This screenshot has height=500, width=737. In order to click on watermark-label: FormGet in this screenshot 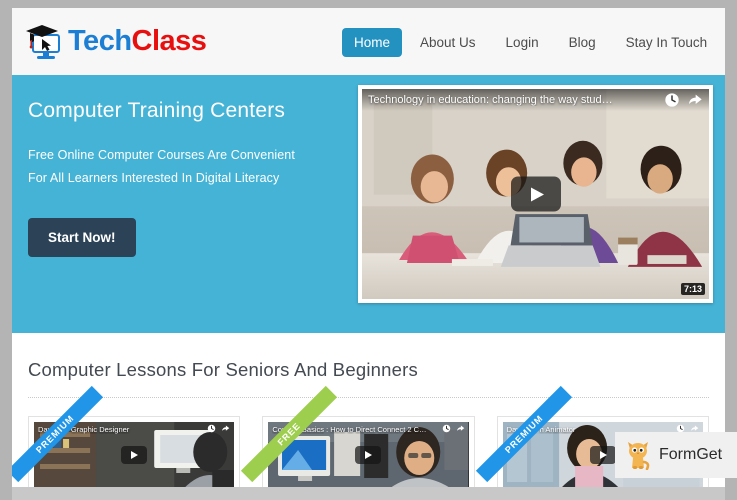, I will do `click(691, 454)`.